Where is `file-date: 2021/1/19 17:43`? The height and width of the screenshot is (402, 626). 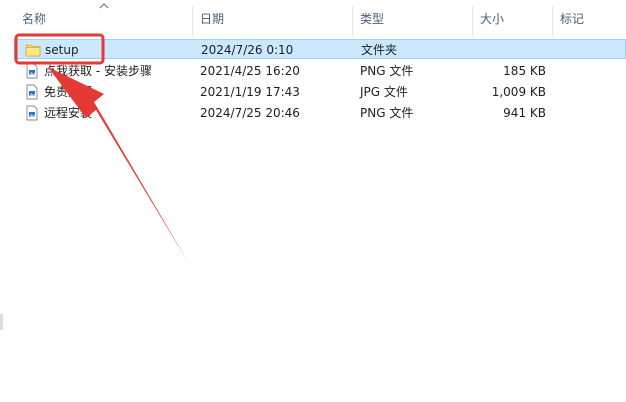 file-date: 2021/1/19 17:43 is located at coordinates (250, 92).